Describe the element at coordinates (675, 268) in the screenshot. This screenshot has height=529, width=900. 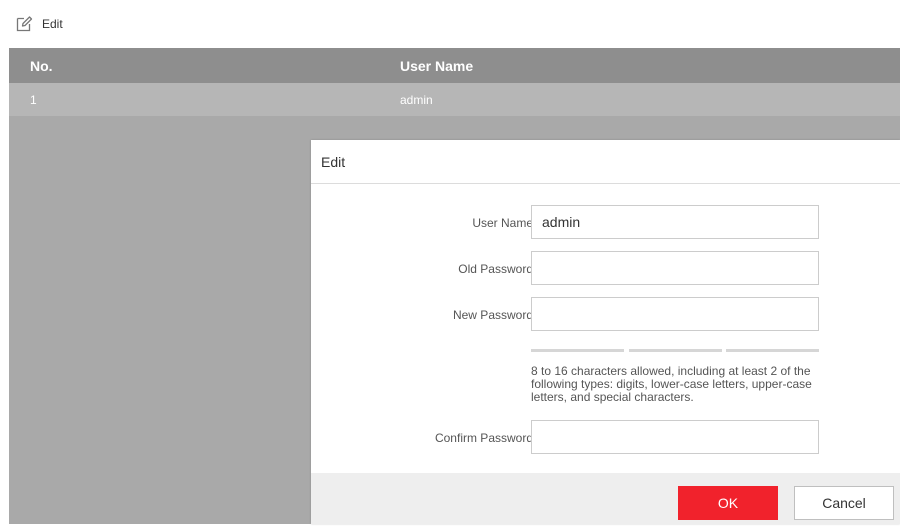
I see `old-password-input` at that location.